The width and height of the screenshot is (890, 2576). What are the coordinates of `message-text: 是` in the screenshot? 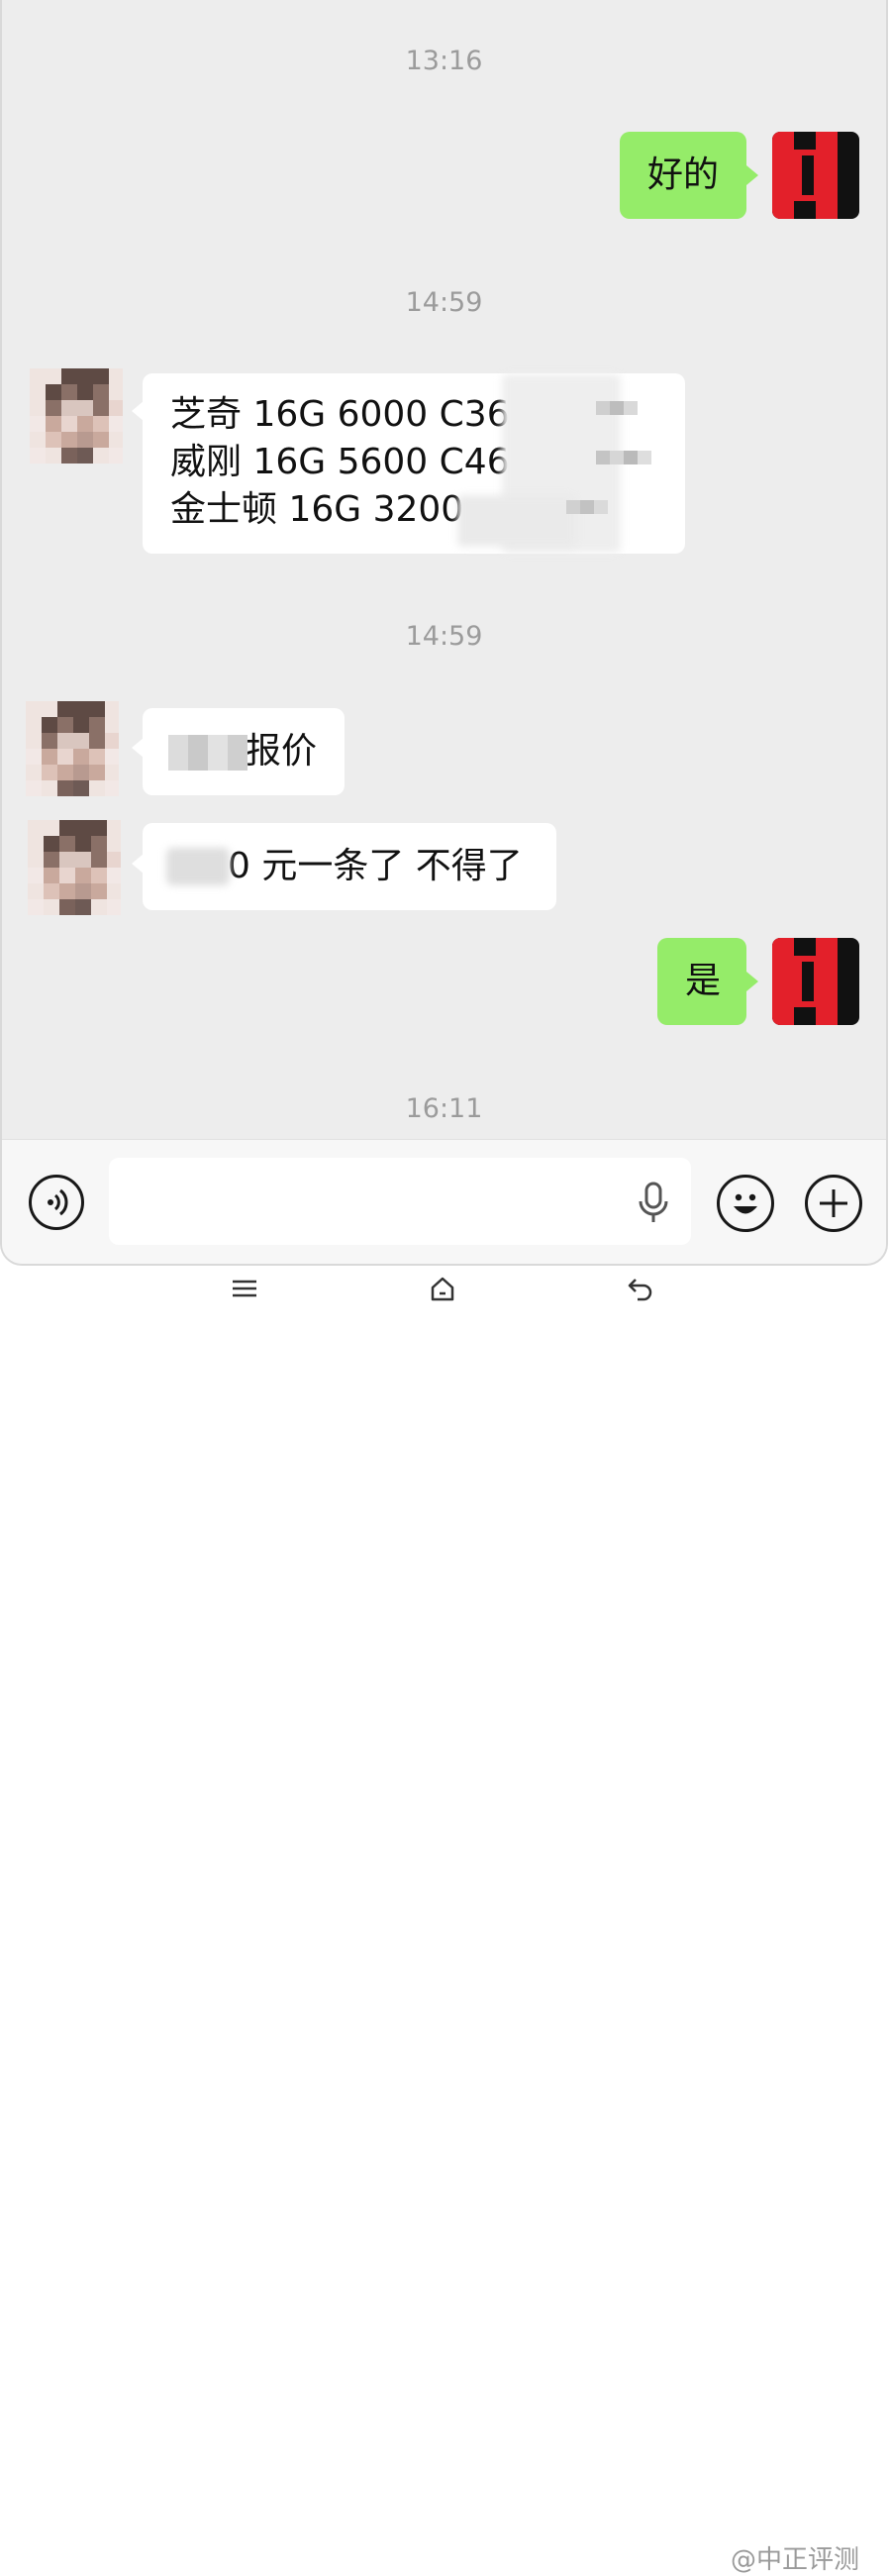 It's located at (704, 981).